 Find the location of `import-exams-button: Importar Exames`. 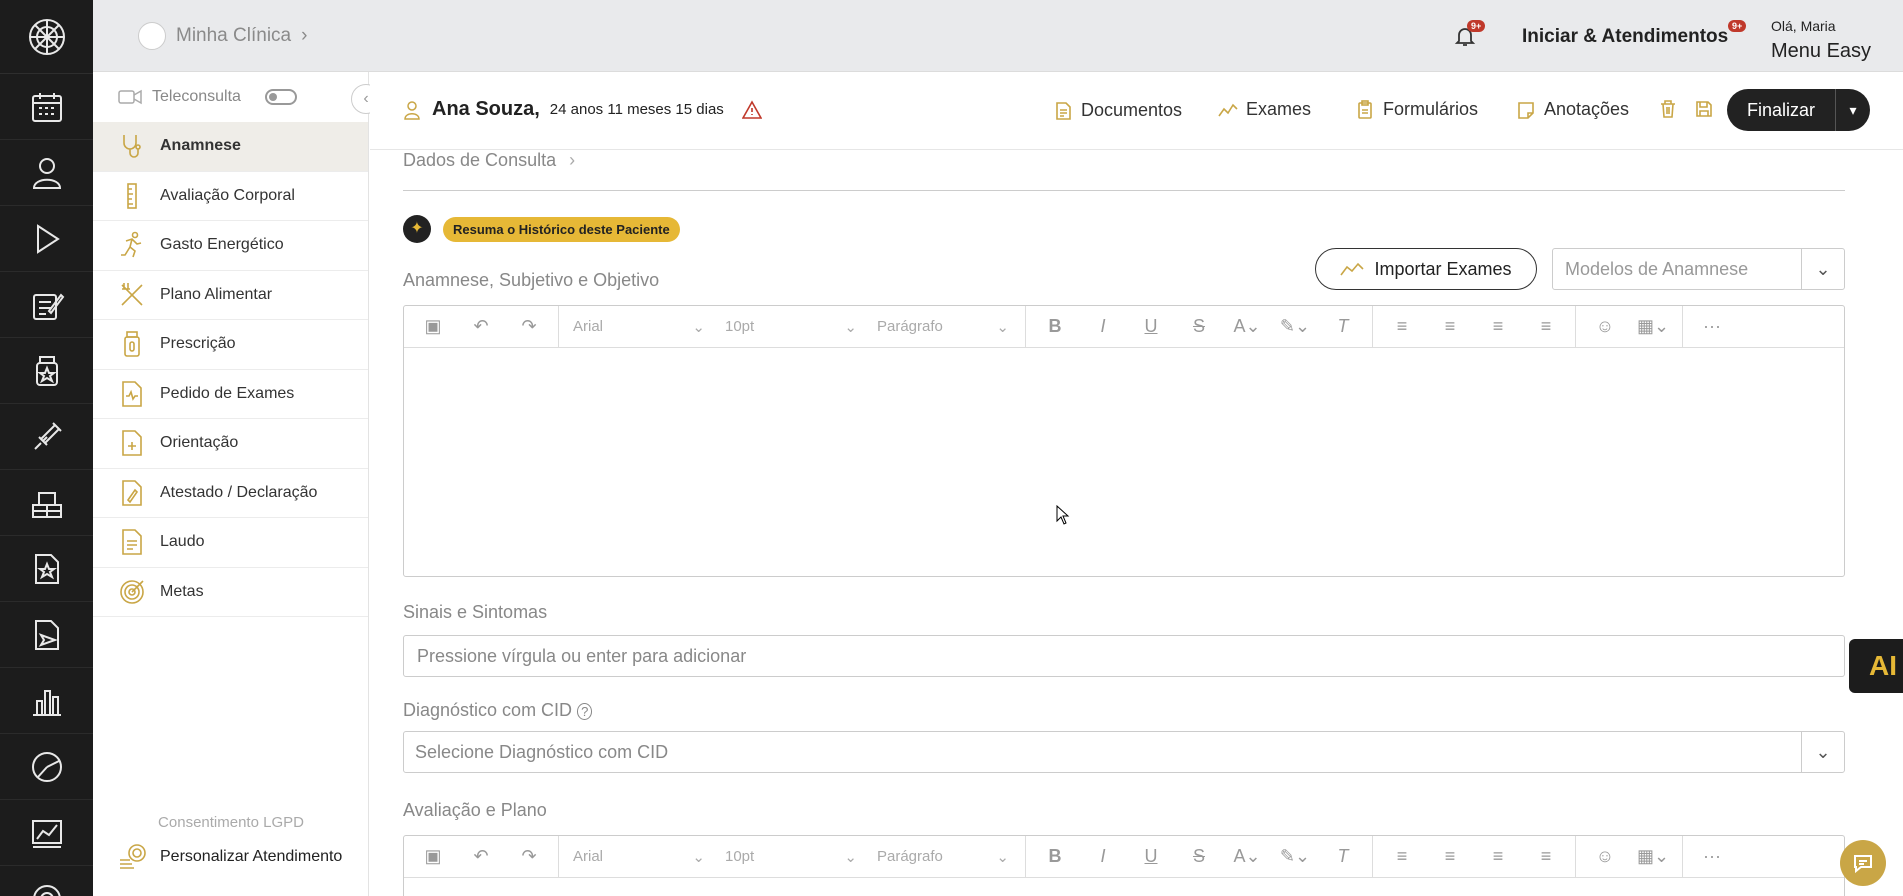

import-exams-button: Importar Exames is located at coordinates (1426, 269).